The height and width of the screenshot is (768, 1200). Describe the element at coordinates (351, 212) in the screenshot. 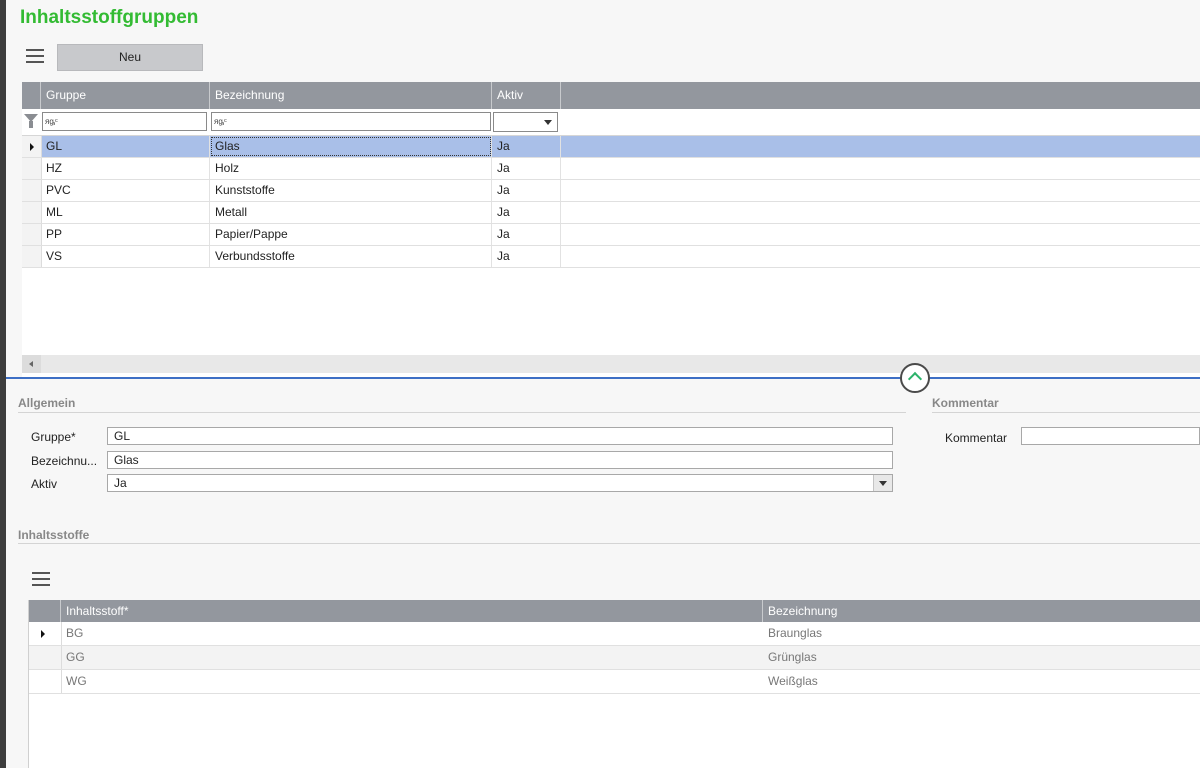

I see `cell-bezeichnung: Metall` at that location.